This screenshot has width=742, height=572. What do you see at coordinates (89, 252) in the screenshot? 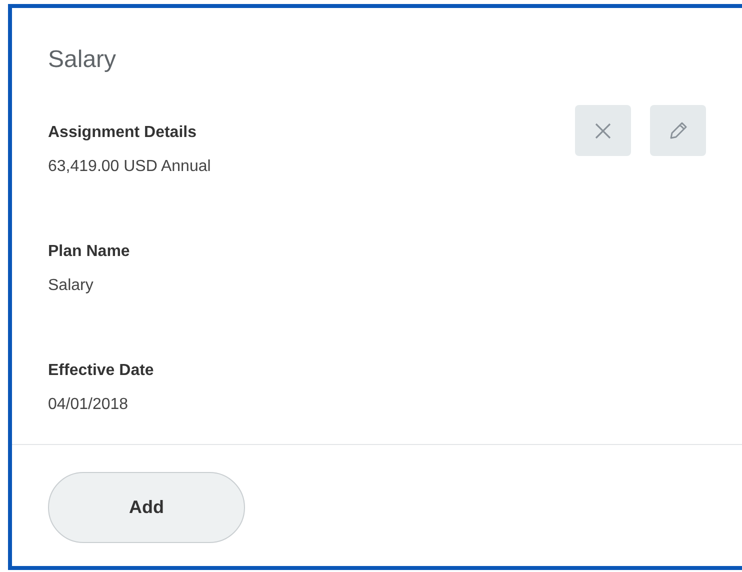
I see `field-label: Plan Name` at bounding box center [89, 252].